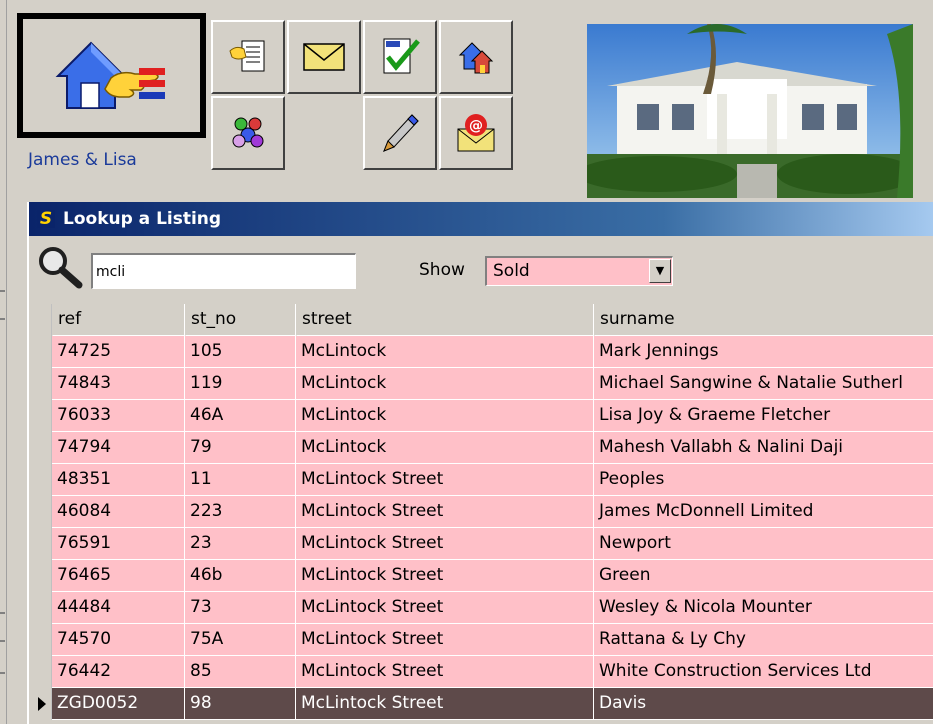 The width and height of the screenshot is (933, 724). Describe the element at coordinates (445, 320) in the screenshot. I see `column-header-street: street` at that location.